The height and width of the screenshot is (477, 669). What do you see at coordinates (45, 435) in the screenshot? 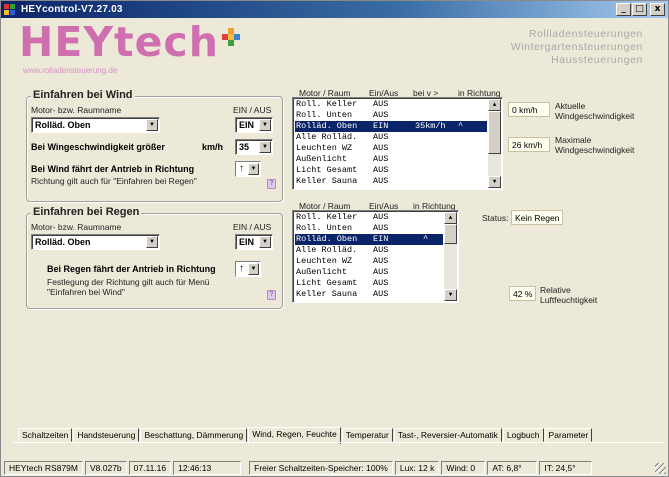
I see `tab-schaltzeiten: Schaltzeiten` at bounding box center [45, 435].